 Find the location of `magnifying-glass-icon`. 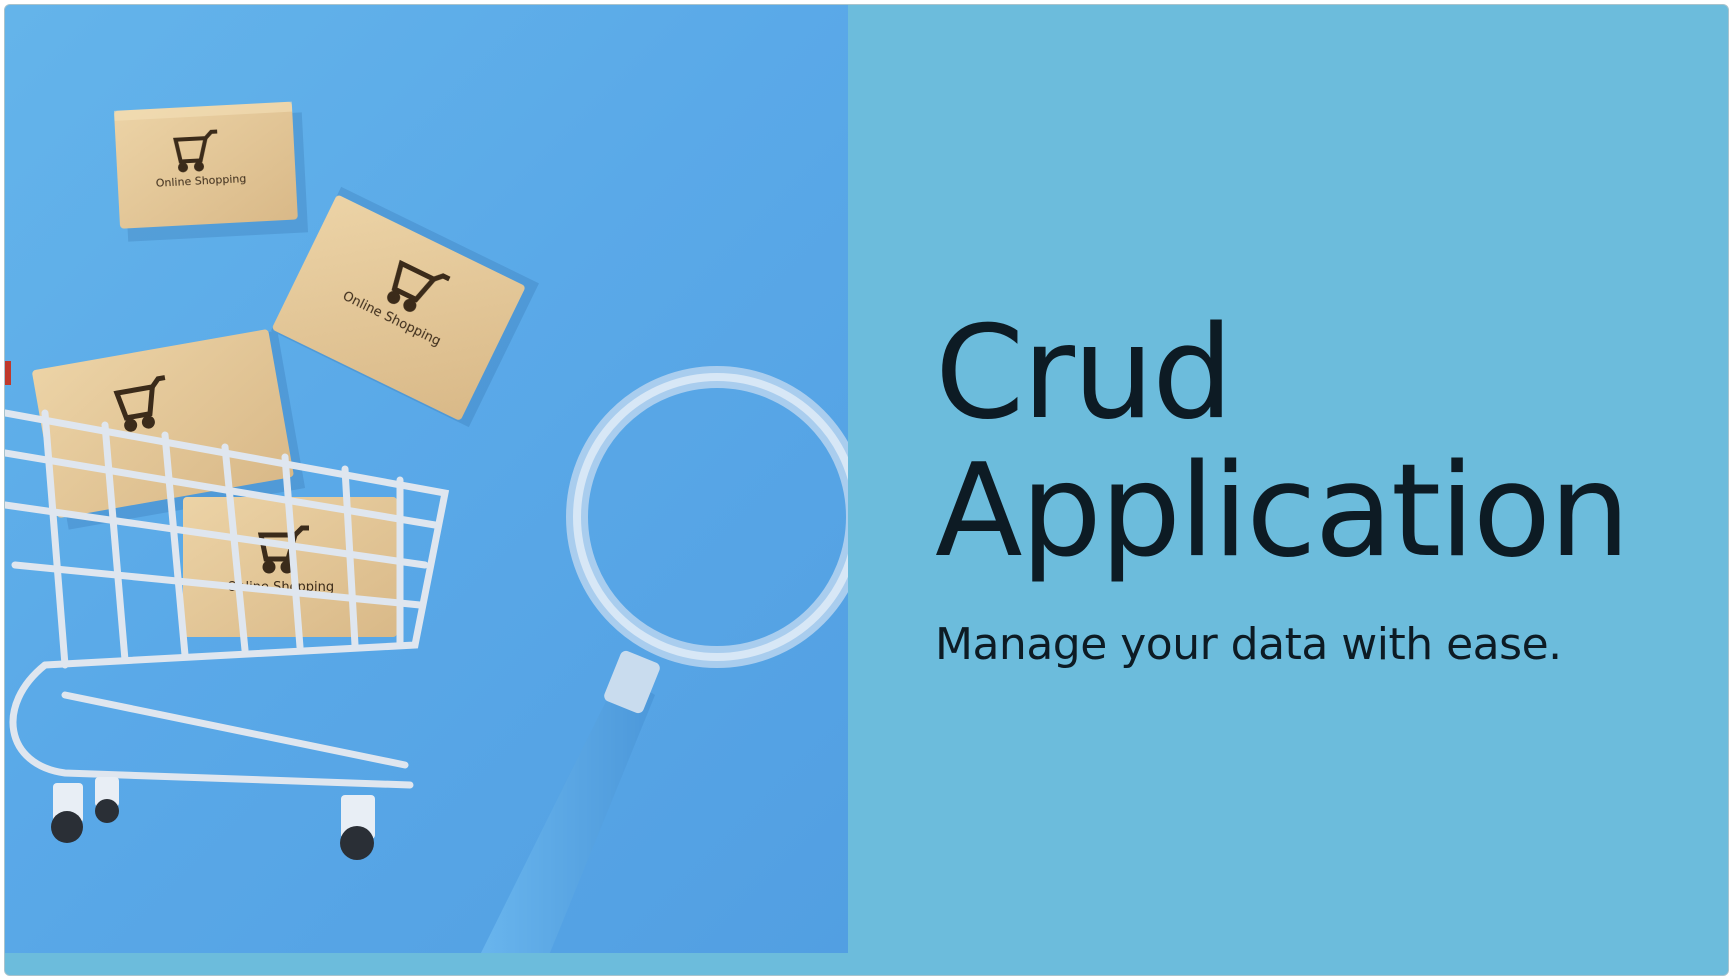

magnifying-glass-icon is located at coordinates (664, 659).